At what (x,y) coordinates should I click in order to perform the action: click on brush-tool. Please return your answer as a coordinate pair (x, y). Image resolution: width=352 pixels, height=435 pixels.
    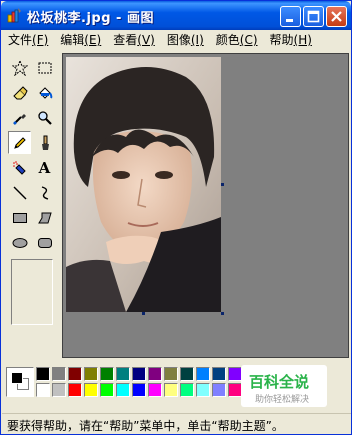
    Looking at the image, I should click on (44, 142).